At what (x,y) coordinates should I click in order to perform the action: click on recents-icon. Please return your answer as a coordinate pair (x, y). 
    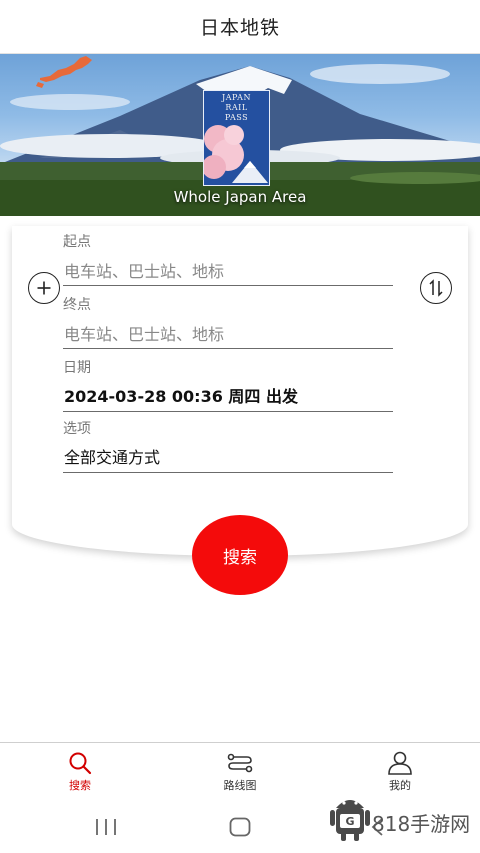
    Looking at the image, I should click on (106, 827).